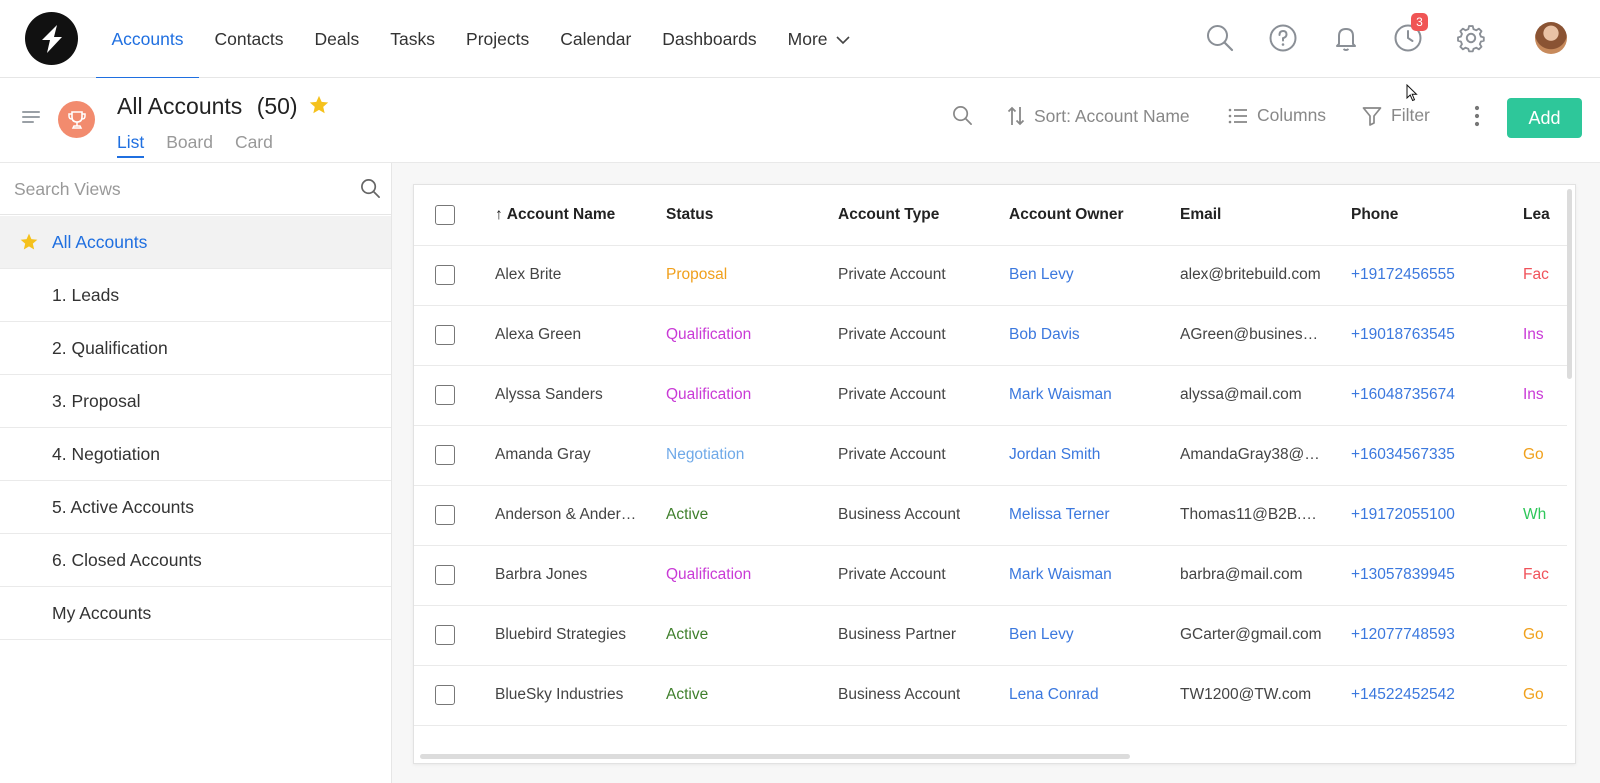  I want to click on view-active-accounts: 5. Active Accounts, so click(195, 507).